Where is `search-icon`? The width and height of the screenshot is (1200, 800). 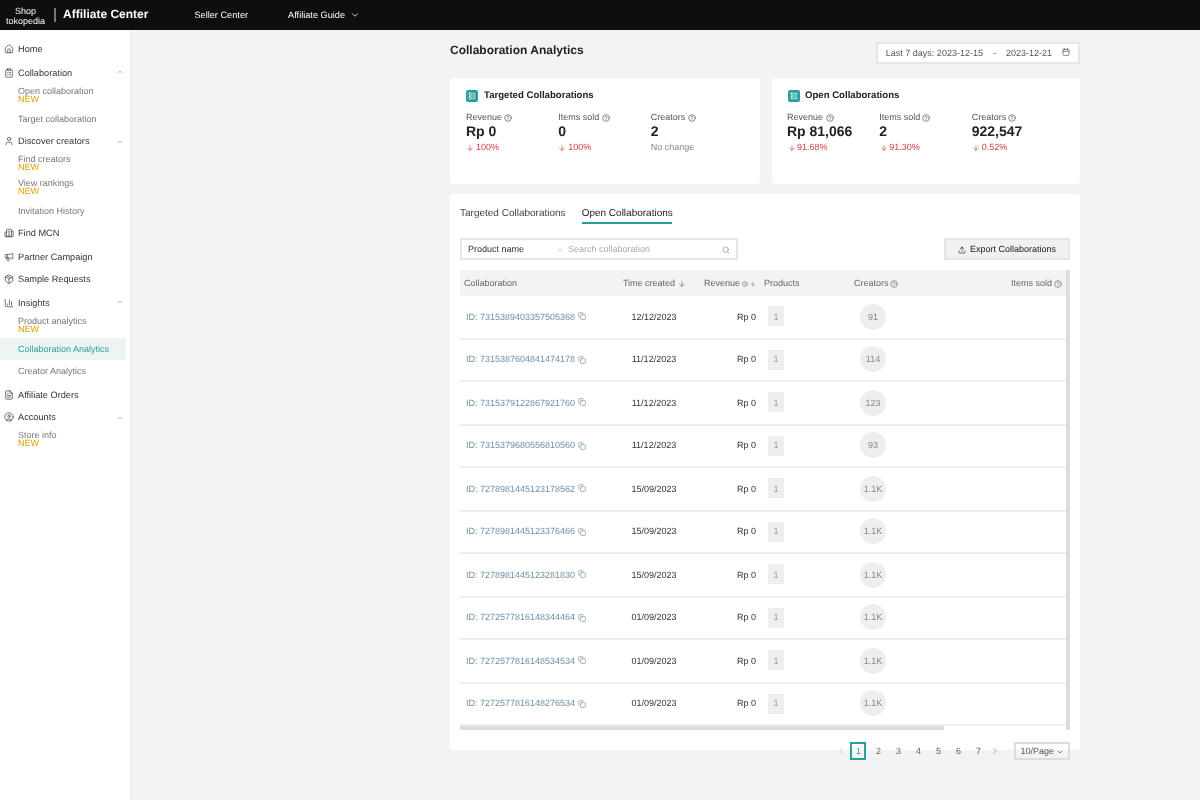 search-icon is located at coordinates (726, 249).